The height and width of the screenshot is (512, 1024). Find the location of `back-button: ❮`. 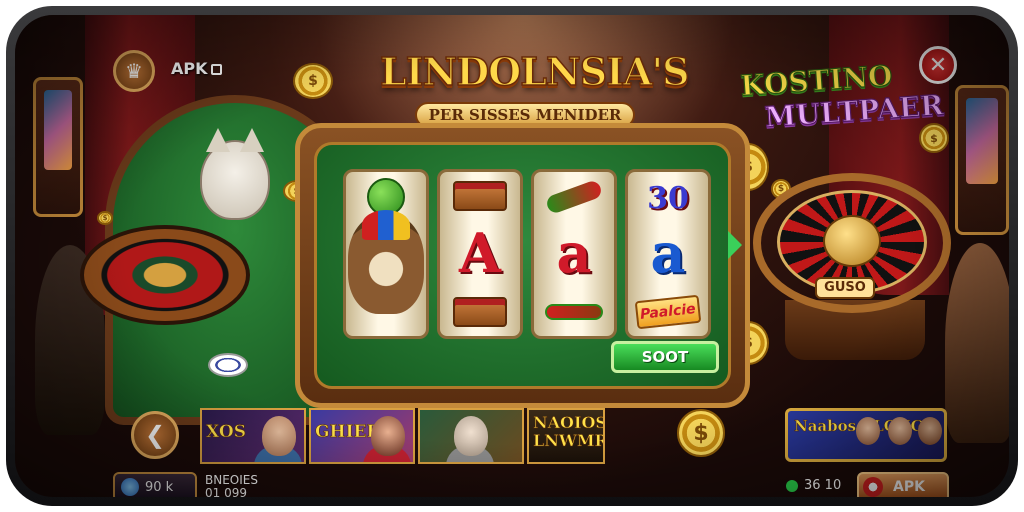

back-button: ❮ is located at coordinates (155, 435).